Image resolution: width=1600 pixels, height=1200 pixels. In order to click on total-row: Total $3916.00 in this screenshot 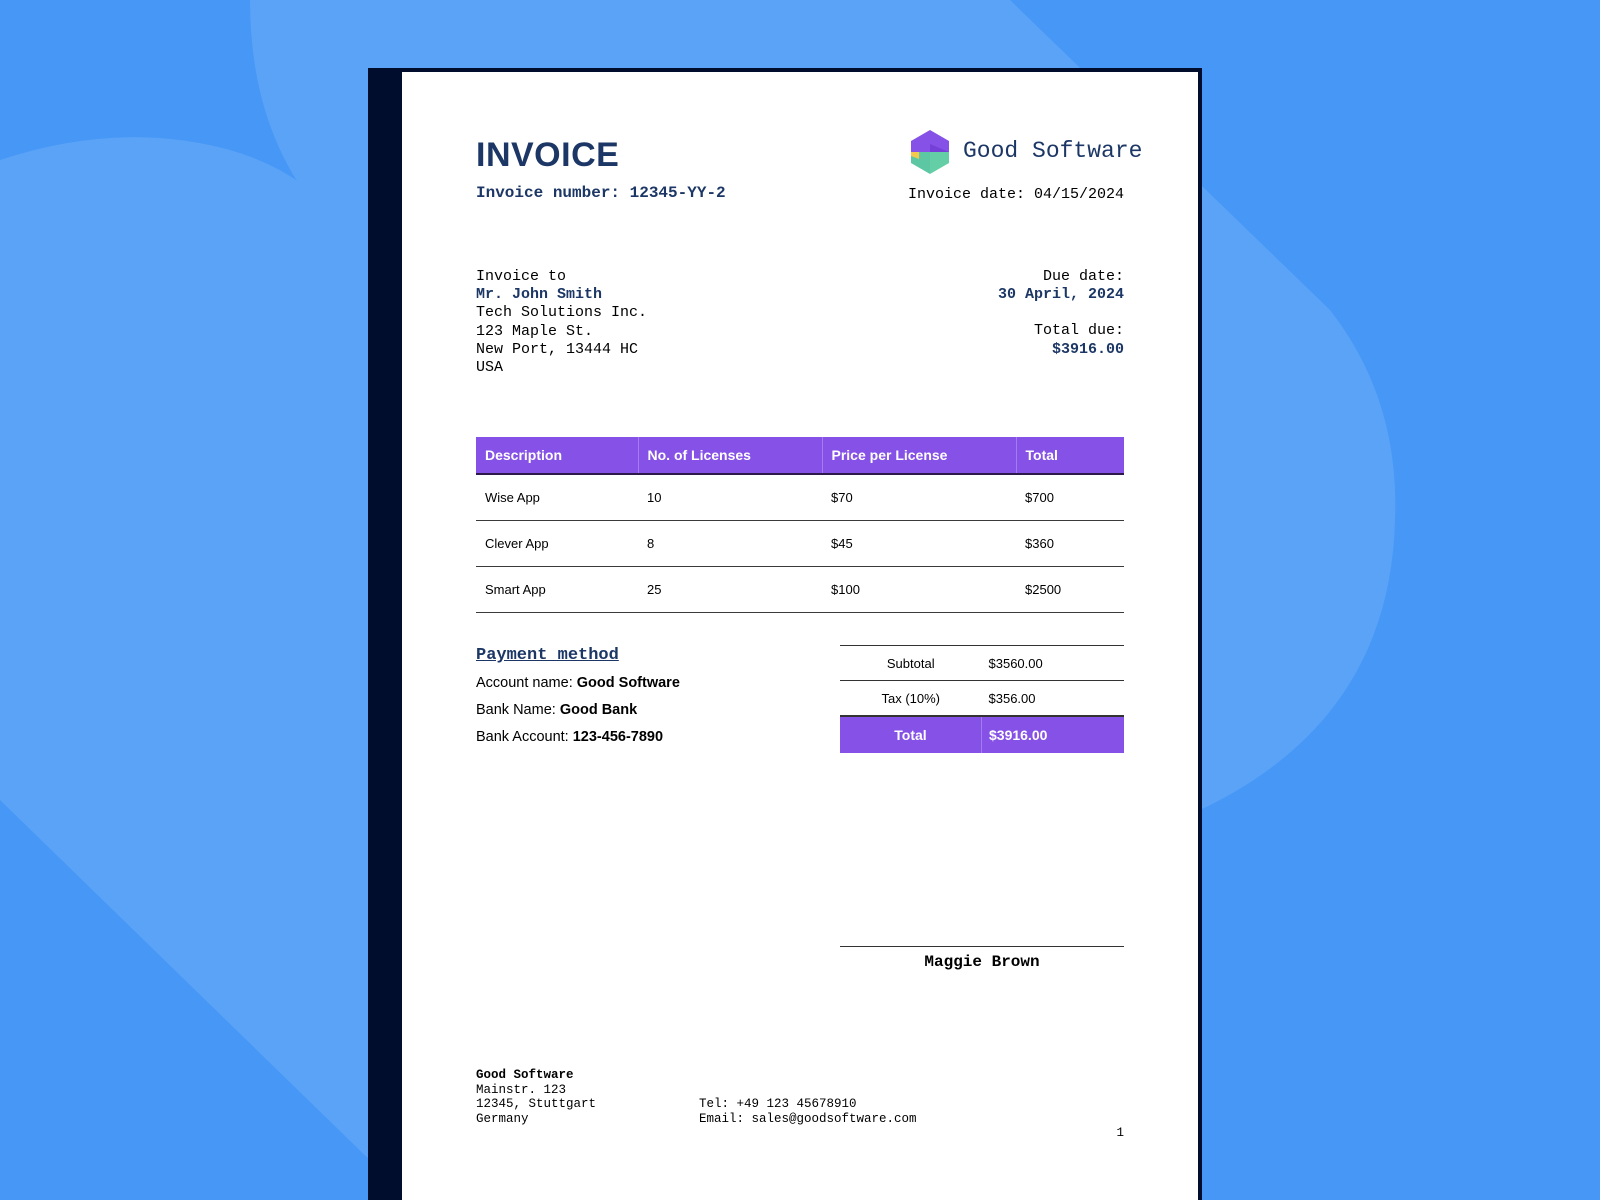, I will do `click(982, 734)`.